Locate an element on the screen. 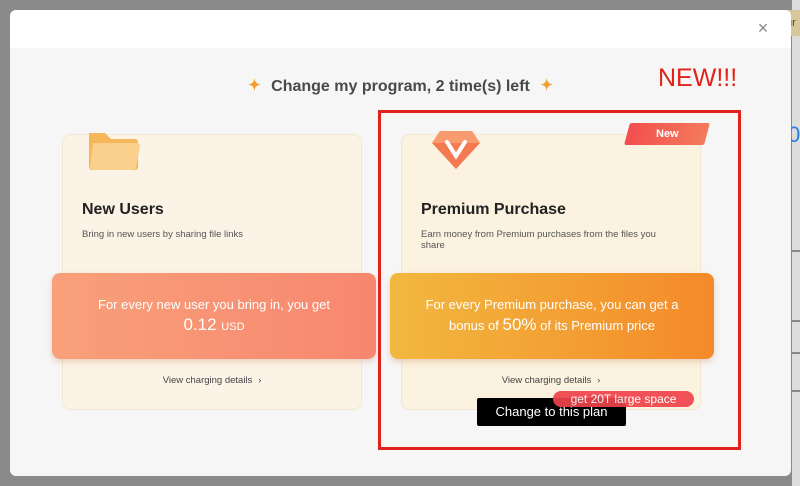 This screenshot has width=800, height=486. folder-icon is located at coordinates (113, 150).